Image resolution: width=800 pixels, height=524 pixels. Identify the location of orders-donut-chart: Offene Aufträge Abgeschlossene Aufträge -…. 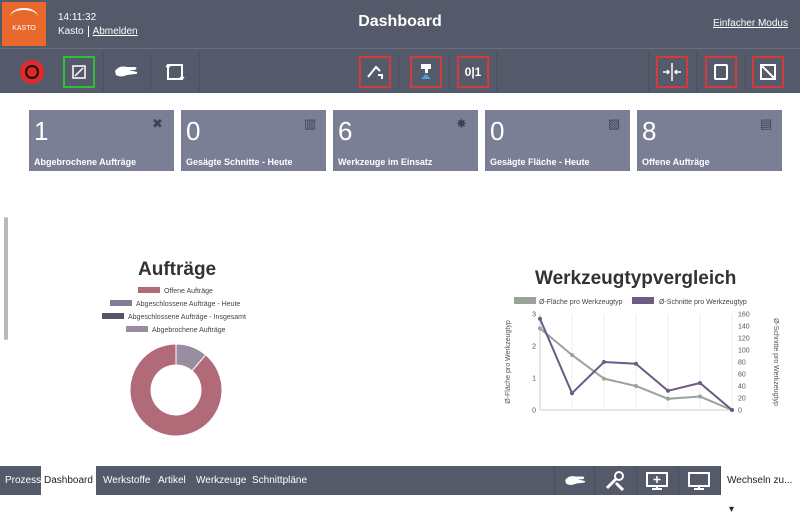
(174, 362).